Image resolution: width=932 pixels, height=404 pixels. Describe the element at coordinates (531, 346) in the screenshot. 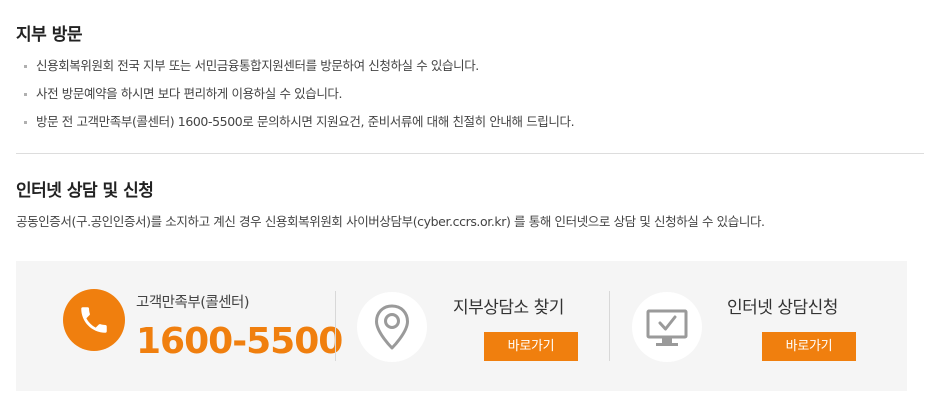

I see `branch-finder-button: 바로가기` at that location.